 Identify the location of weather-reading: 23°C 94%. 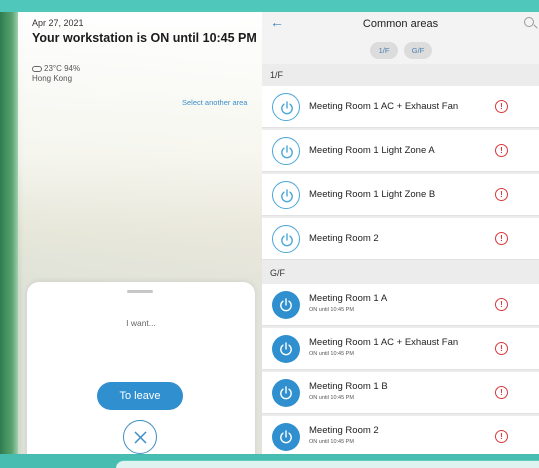
(62, 68).